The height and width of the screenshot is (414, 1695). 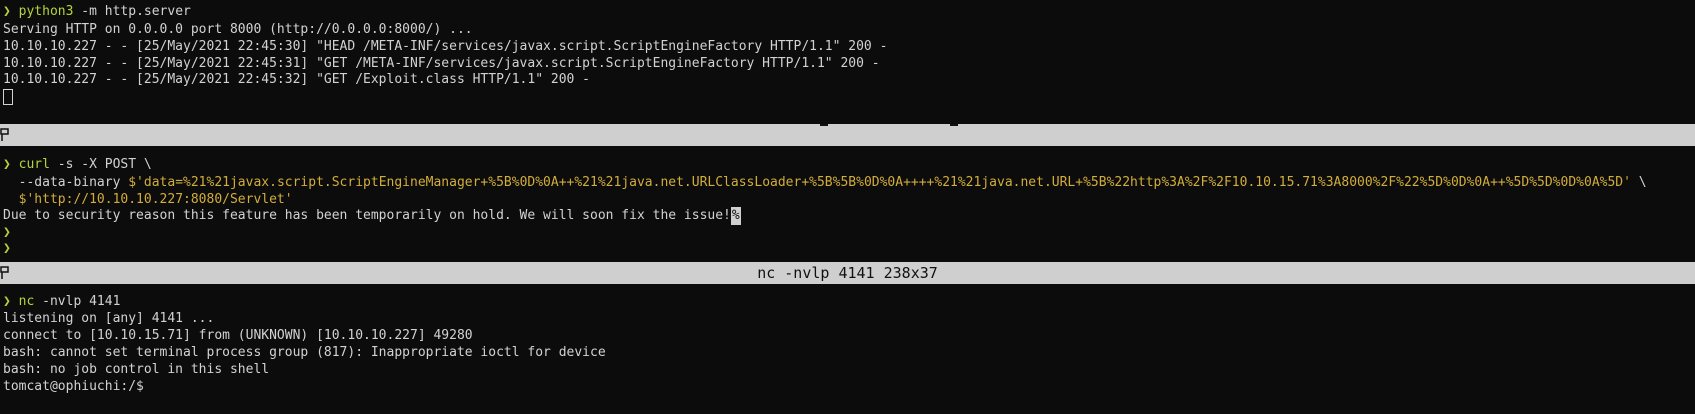 I want to click on empty-prompt: ❯, so click(x=7, y=249).